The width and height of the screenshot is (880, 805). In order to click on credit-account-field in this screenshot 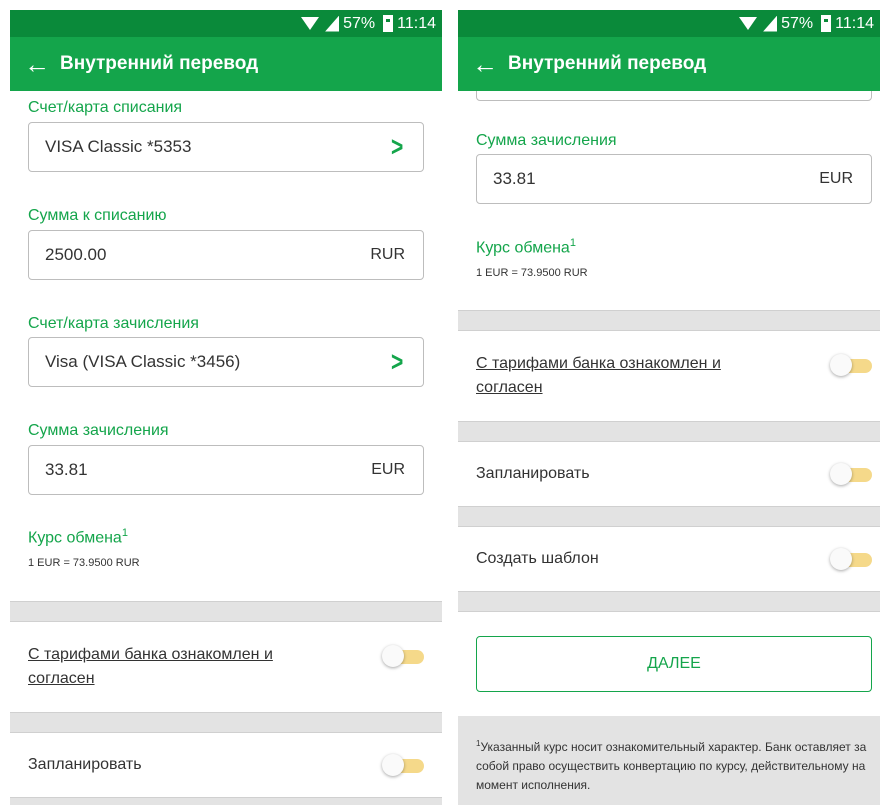, I will do `click(674, 96)`.